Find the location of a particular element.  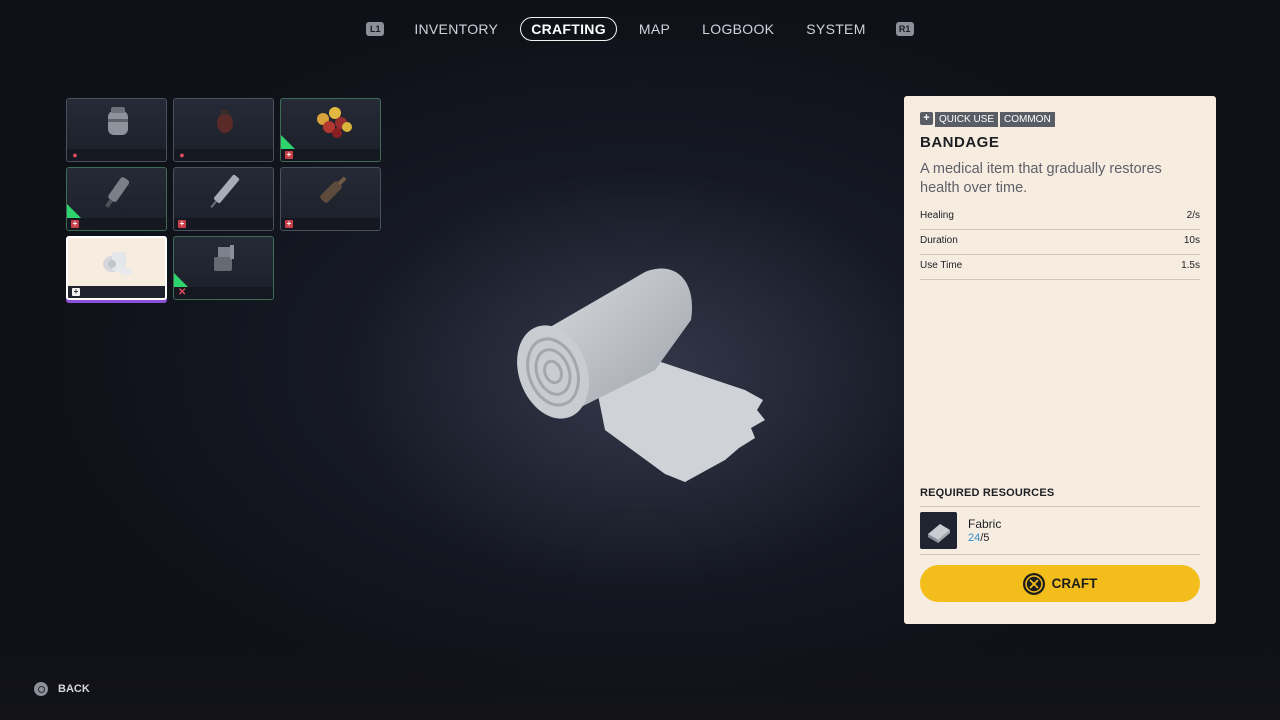

turret-icon is located at coordinates (224, 258).